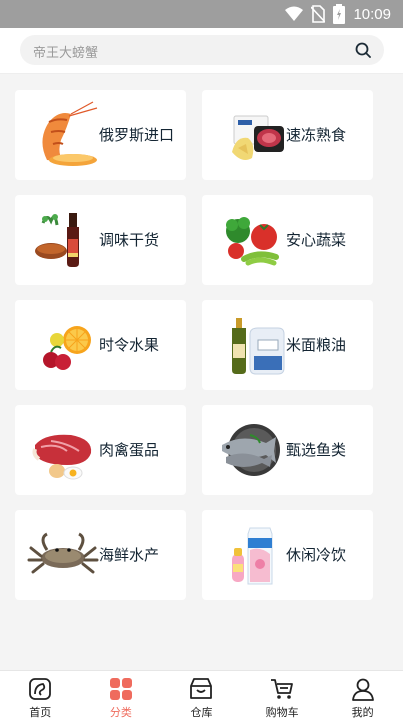 The width and height of the screenshot is (403, 722). I want to click on vegetable-icon, so click(252, 241).